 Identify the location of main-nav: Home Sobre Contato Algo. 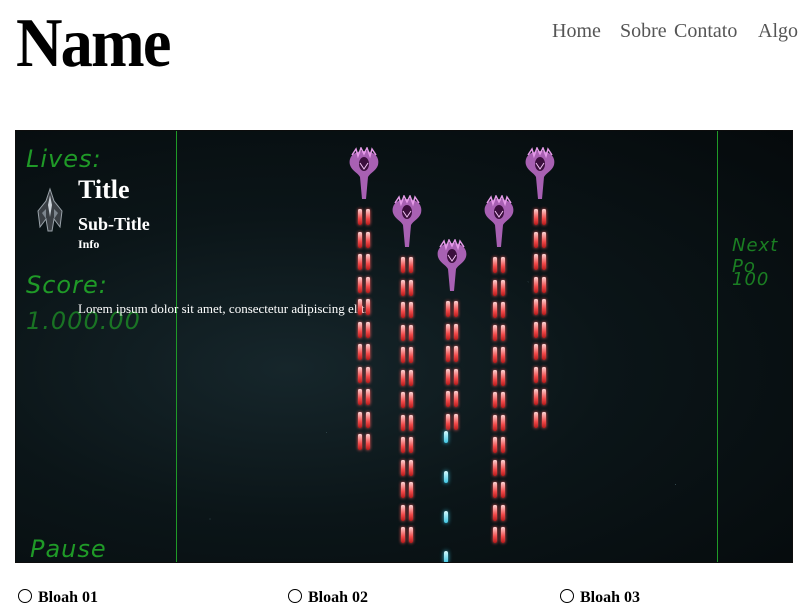
(670, 35).